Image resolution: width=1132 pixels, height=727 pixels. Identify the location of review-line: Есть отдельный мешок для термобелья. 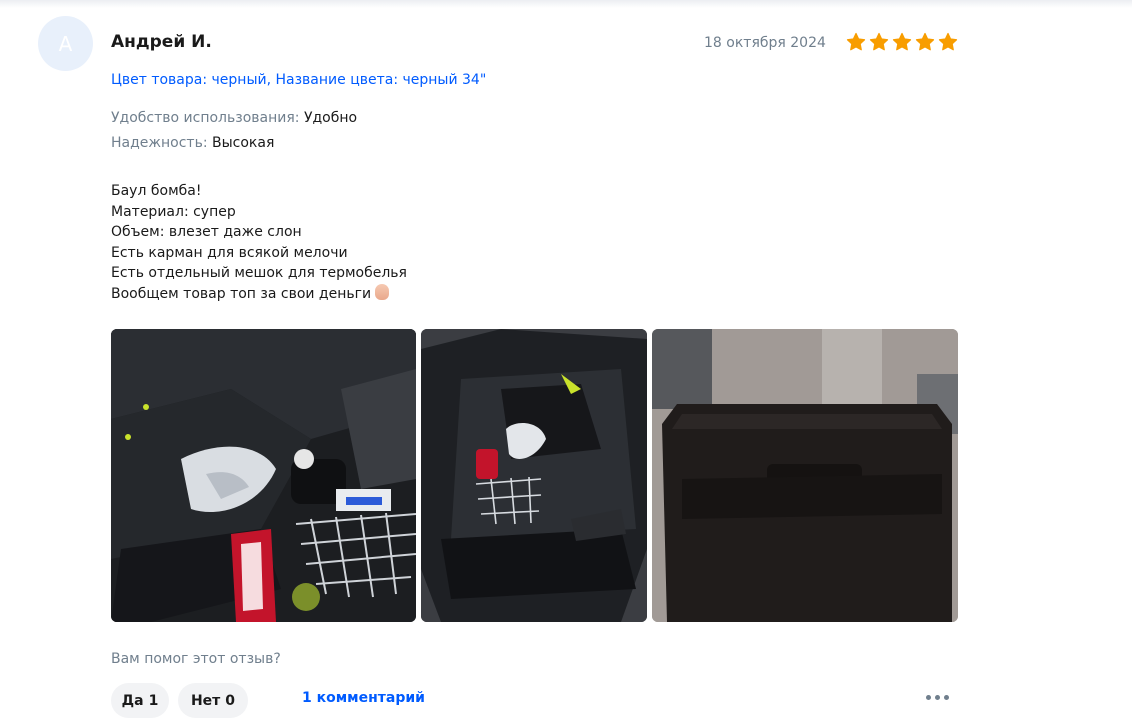
(259, 273).